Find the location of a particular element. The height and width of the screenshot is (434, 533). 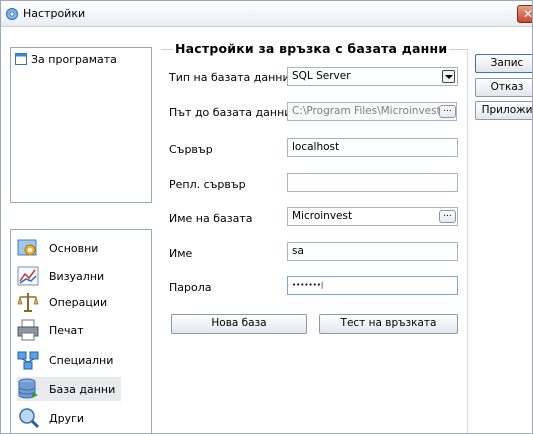

close-icon: ✕ is located at coordinates (528, 14).